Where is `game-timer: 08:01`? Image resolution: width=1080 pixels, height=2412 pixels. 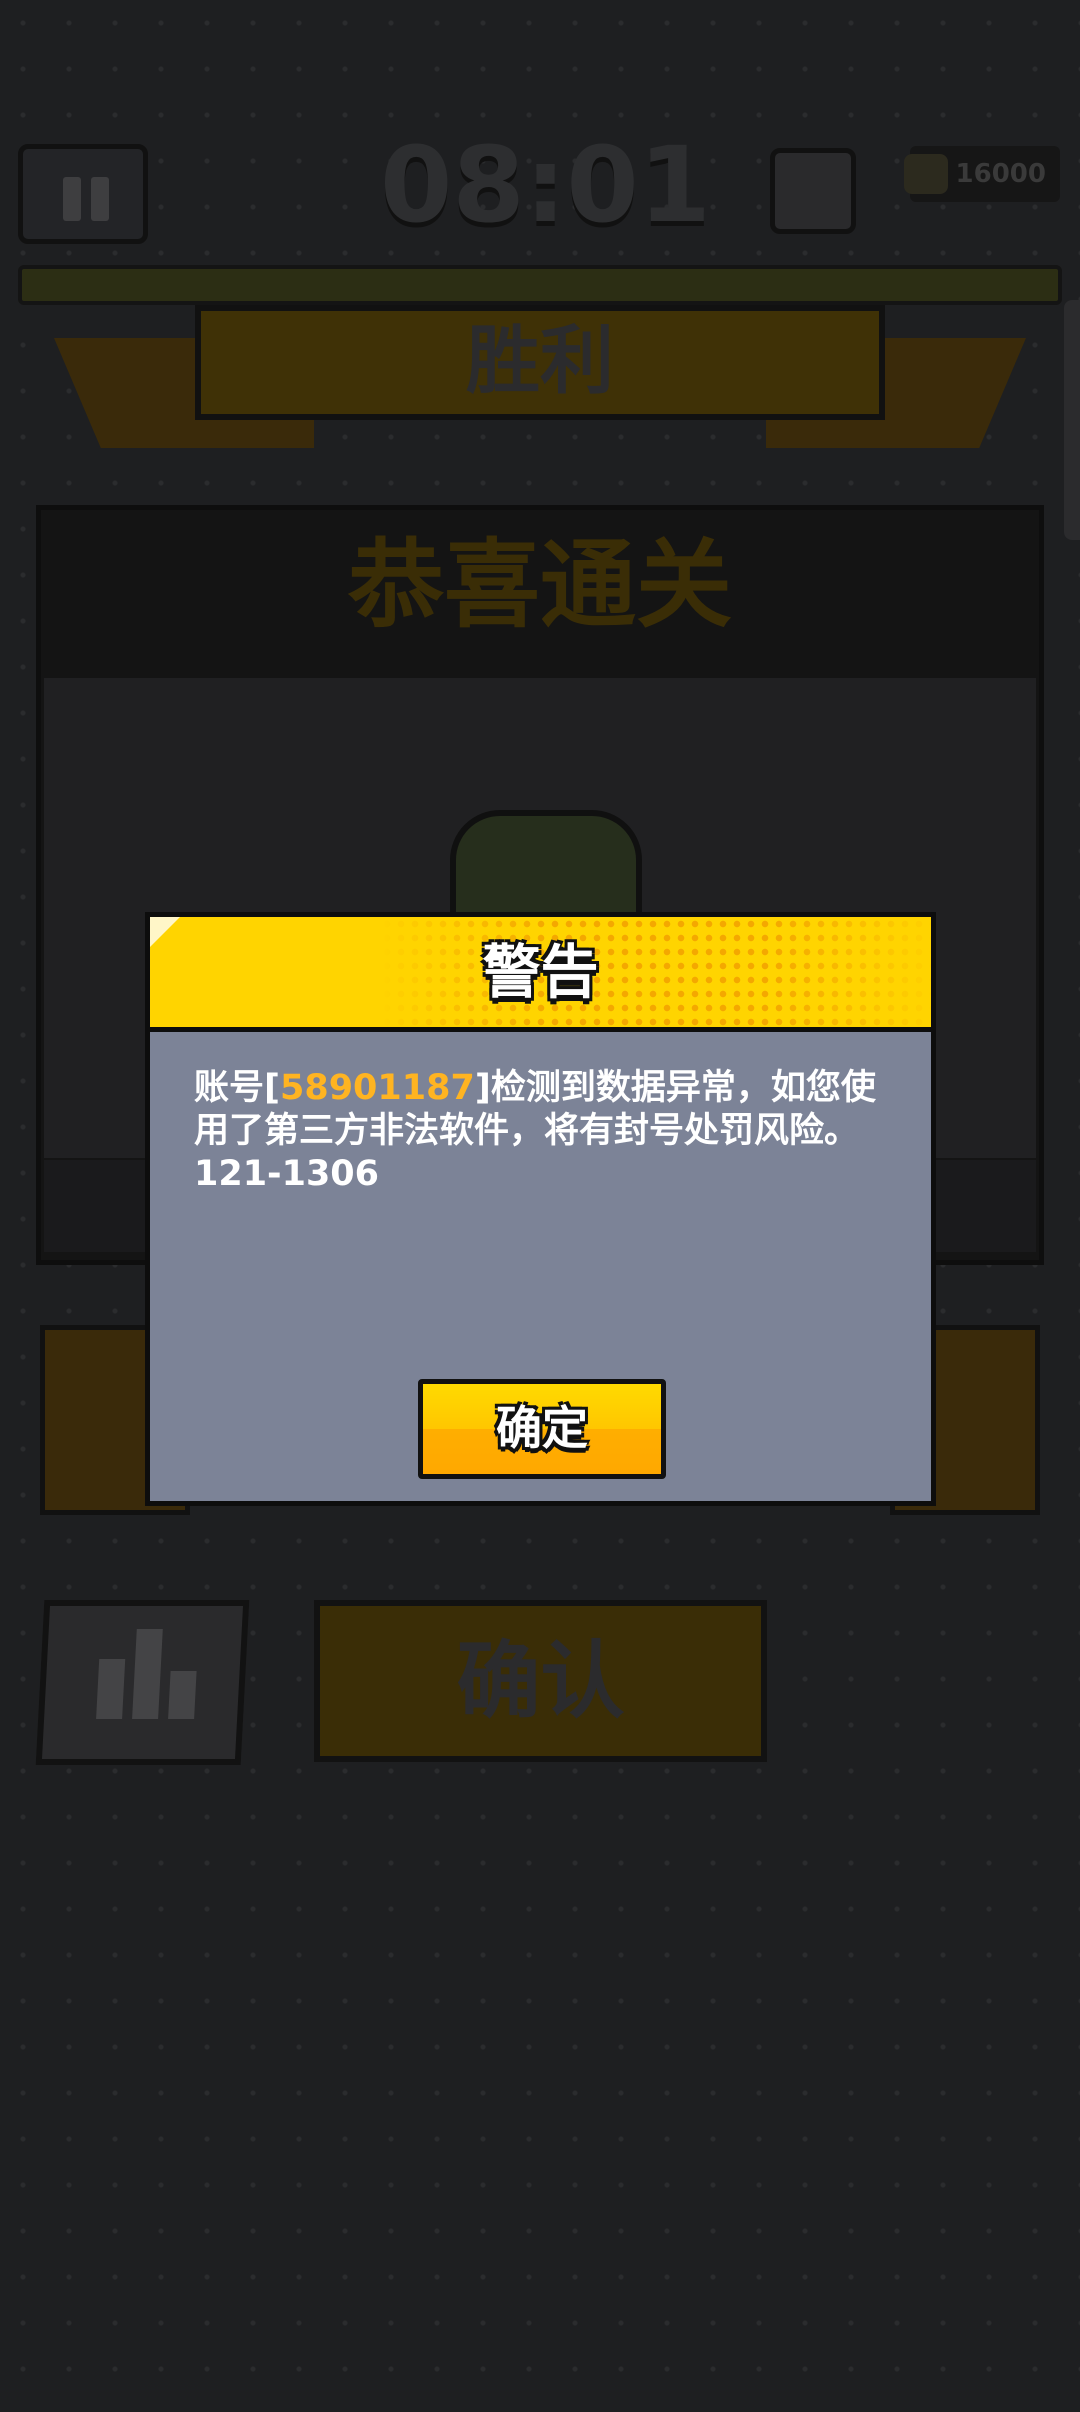 game-timer: 08:01 is located at coordinates (546, 185).